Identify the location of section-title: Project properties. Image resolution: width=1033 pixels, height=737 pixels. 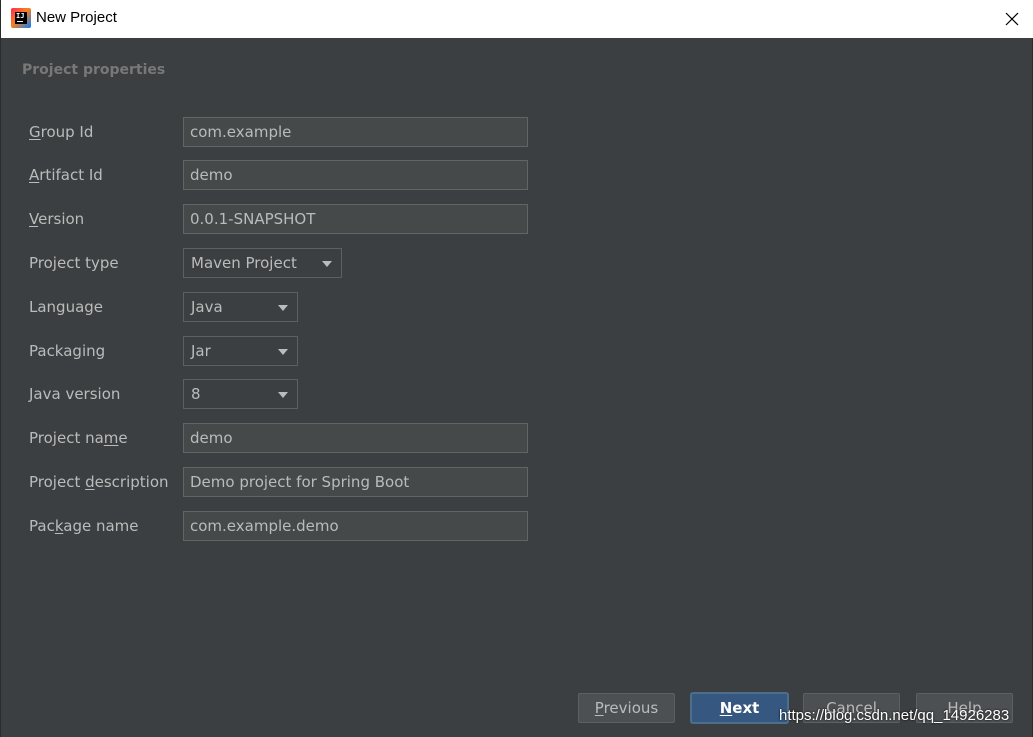
(94, 70).